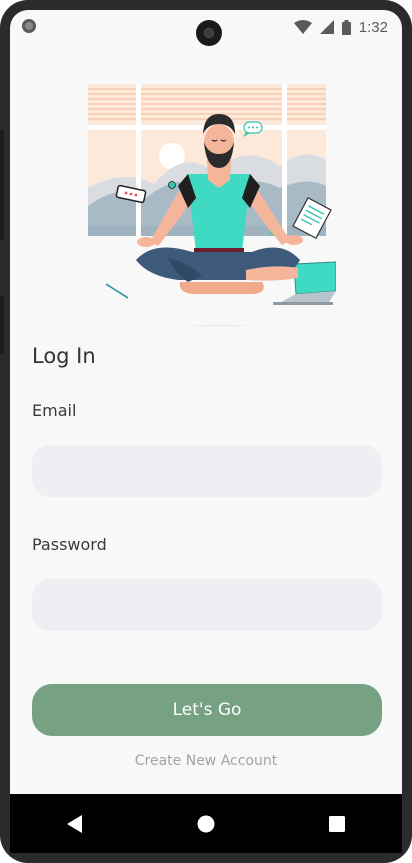  I want to click on email-label: Email, so click(54, 410).